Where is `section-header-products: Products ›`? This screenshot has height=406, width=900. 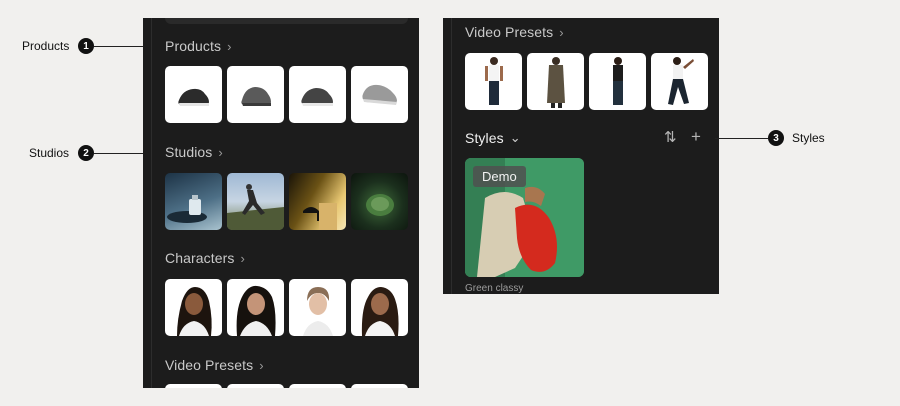
section-header-products: Products › is located at coordinates (198, 46).